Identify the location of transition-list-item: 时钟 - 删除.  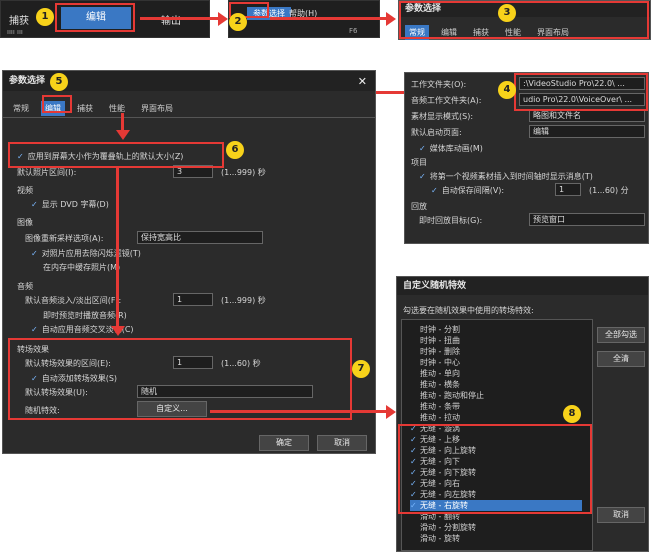
(435, 351).